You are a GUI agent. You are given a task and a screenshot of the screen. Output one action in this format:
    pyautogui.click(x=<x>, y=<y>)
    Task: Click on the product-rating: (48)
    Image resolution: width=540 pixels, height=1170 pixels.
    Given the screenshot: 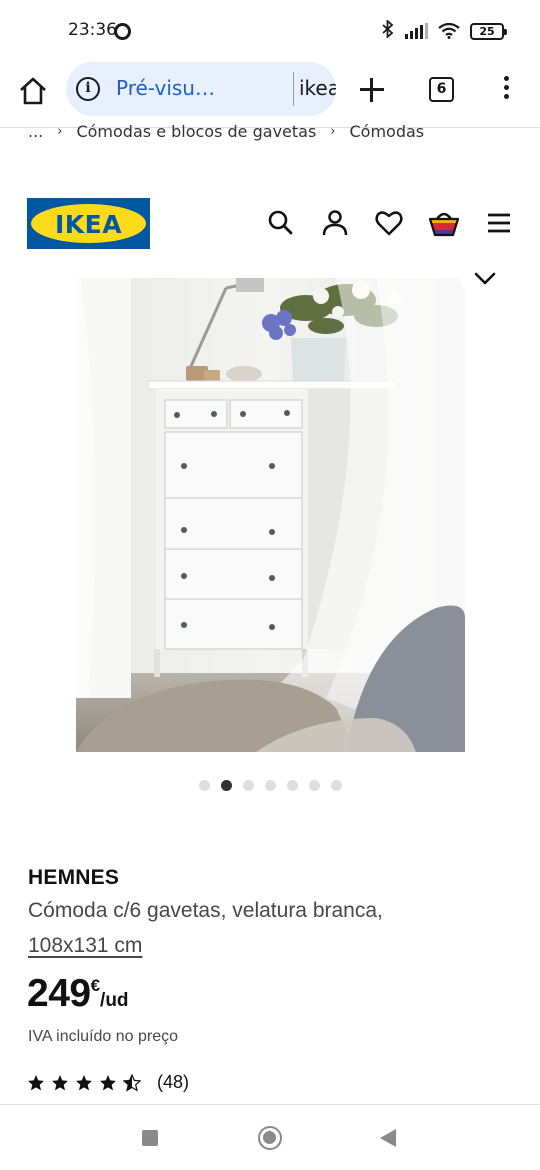 What is the action you would take?
    pyautogui.click(x=108, y=1082)
    